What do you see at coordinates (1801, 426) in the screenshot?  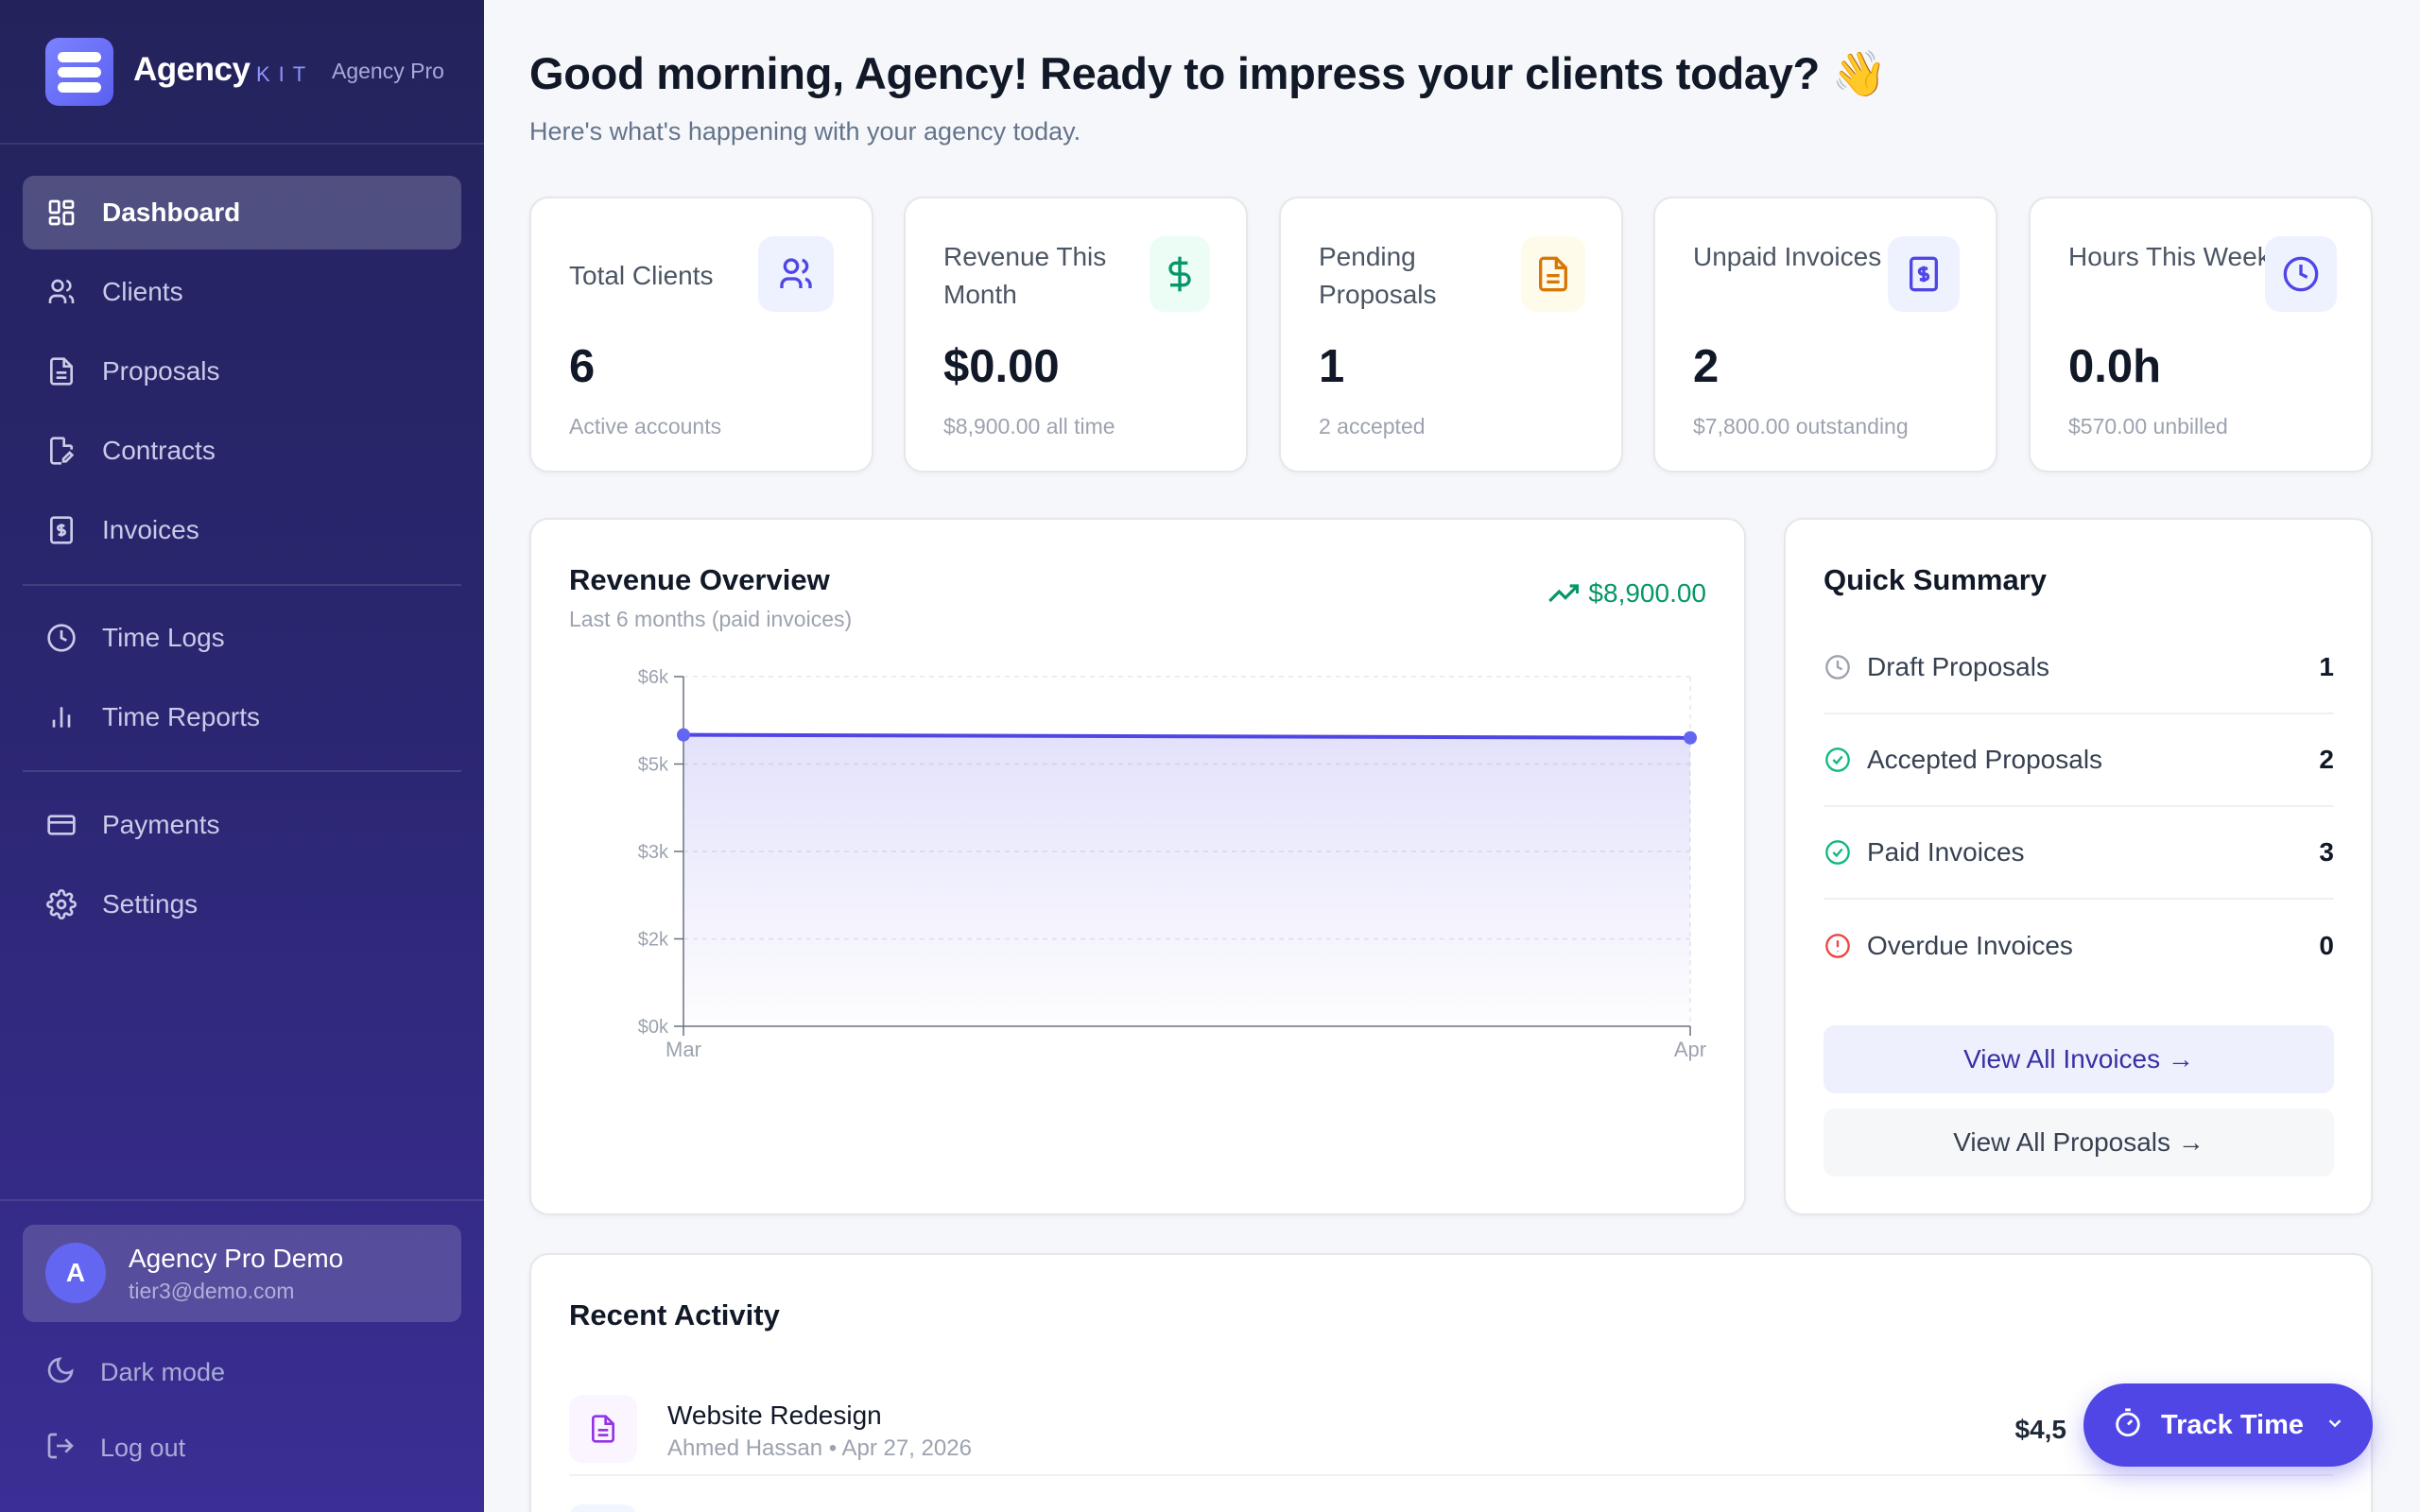 I see `stat-subtext: $7,800.00 outstanding` at bounding box center [1801, 426].